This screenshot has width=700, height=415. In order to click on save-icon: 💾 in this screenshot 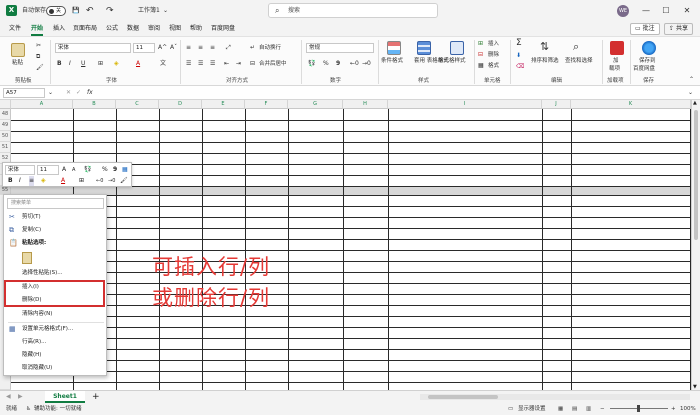, I will do `click(75, 11)`.